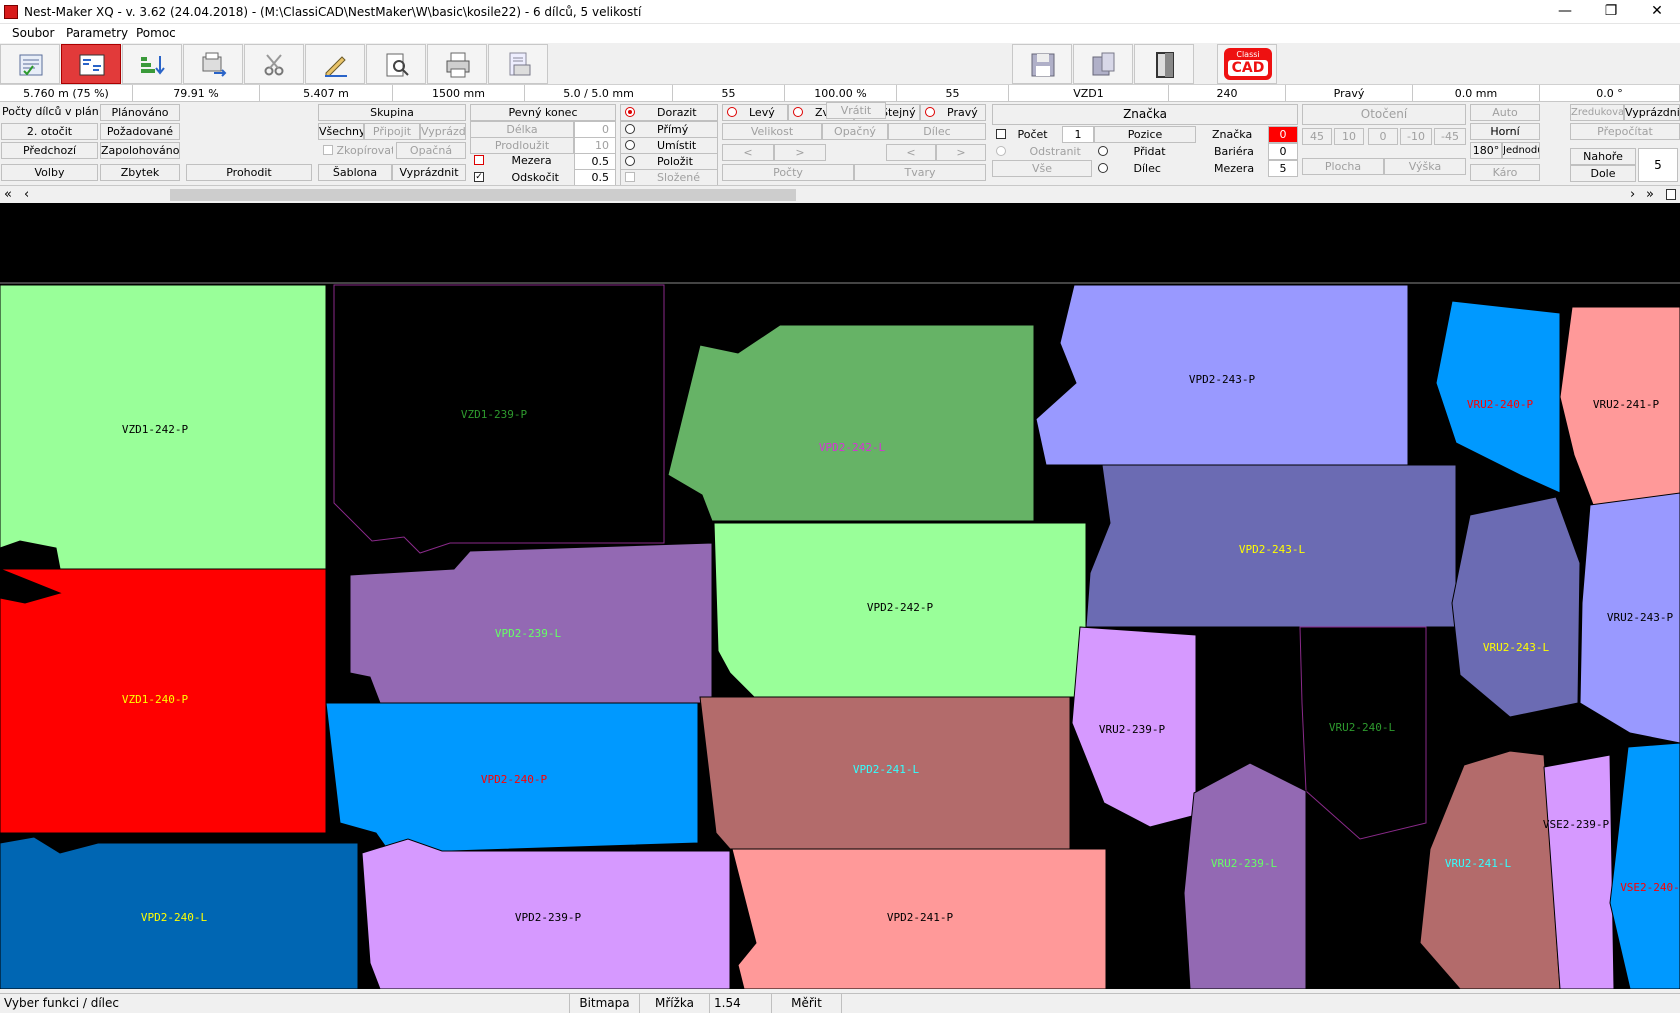 The image size is (1680, 1013). What do you see at coordinates (595, 161) in the screenshot?
I see `gap-value: 0.5` at bounding box center [595, 161].